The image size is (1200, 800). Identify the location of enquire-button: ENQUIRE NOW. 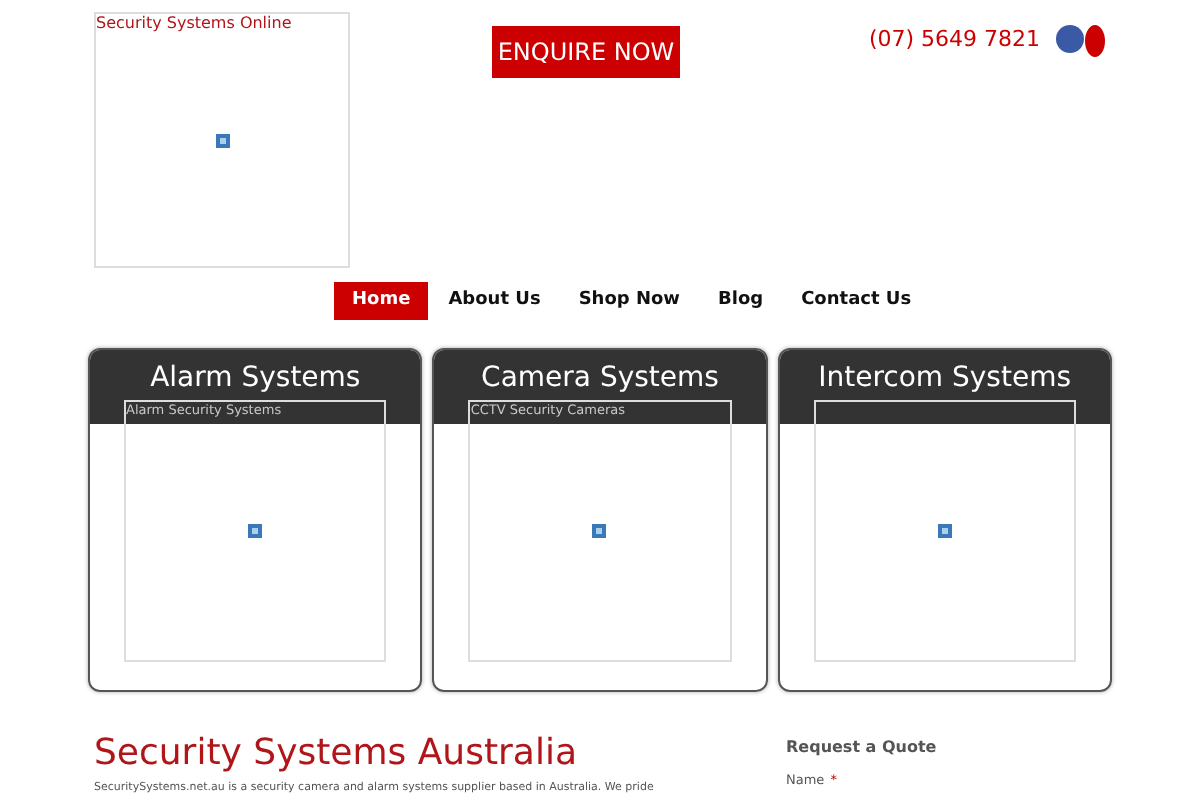
(586, 52).